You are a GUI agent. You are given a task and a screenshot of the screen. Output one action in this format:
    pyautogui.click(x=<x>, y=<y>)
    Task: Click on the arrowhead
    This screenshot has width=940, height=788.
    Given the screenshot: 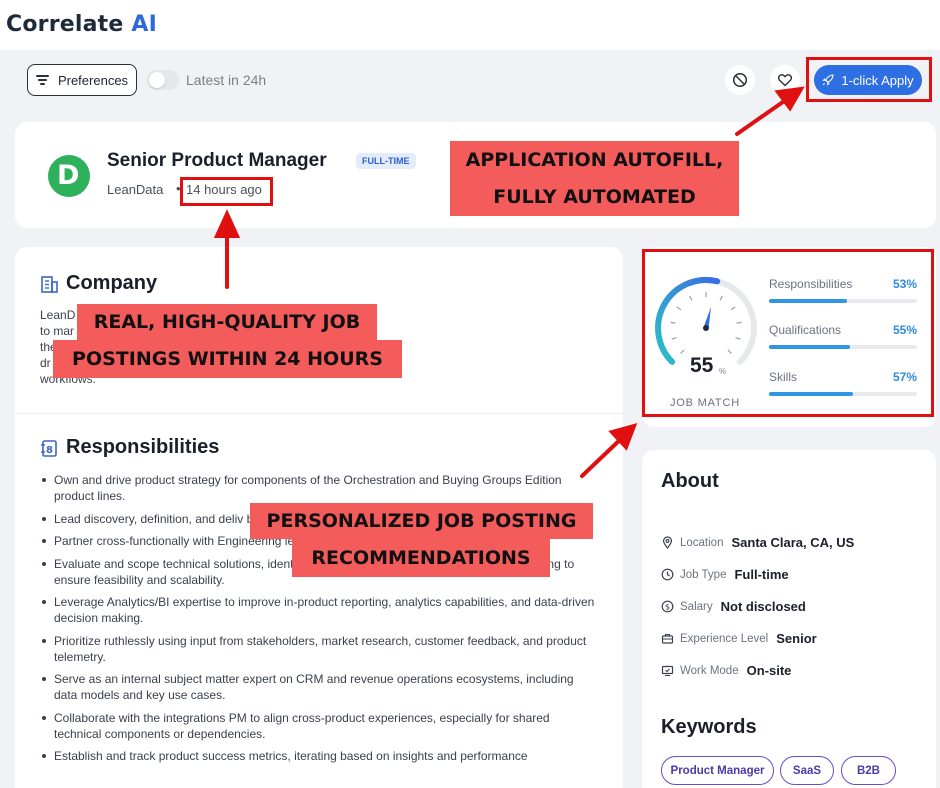 What is the action you would take?
    pyautogui.click(x=227, y=223)
    